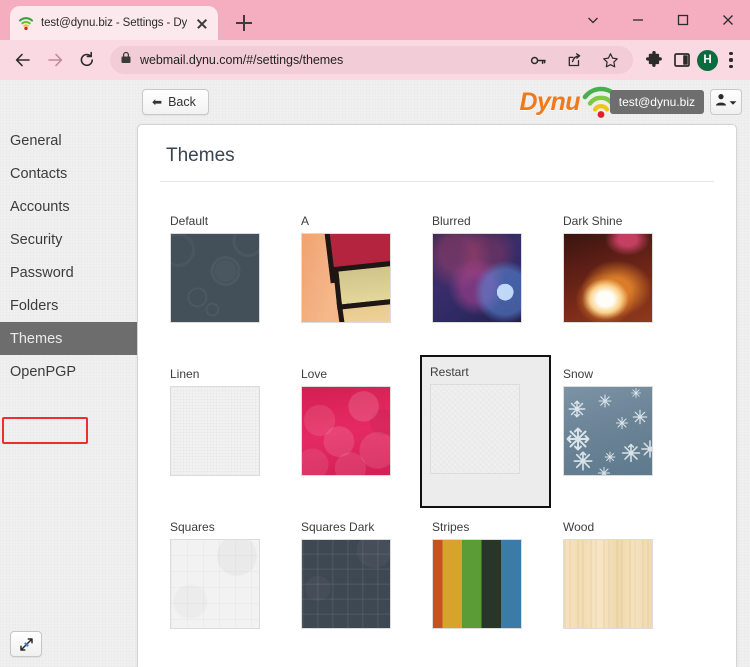 This screenshot has height=667, width=750. I want to click on share-icon, so click(574, 60).